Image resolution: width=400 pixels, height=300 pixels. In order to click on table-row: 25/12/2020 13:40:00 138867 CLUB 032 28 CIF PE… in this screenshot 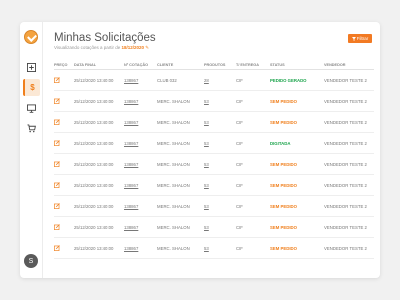, I will do `click(214, 80)`.